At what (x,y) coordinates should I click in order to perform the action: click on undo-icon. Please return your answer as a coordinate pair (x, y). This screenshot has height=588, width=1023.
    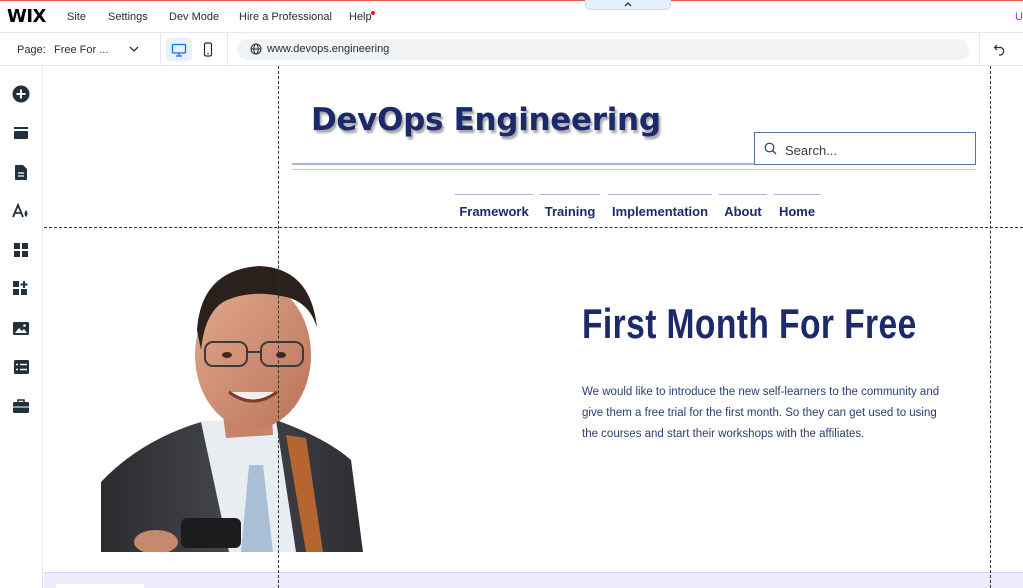
    Looking at the image, I should click on (1000, 49).